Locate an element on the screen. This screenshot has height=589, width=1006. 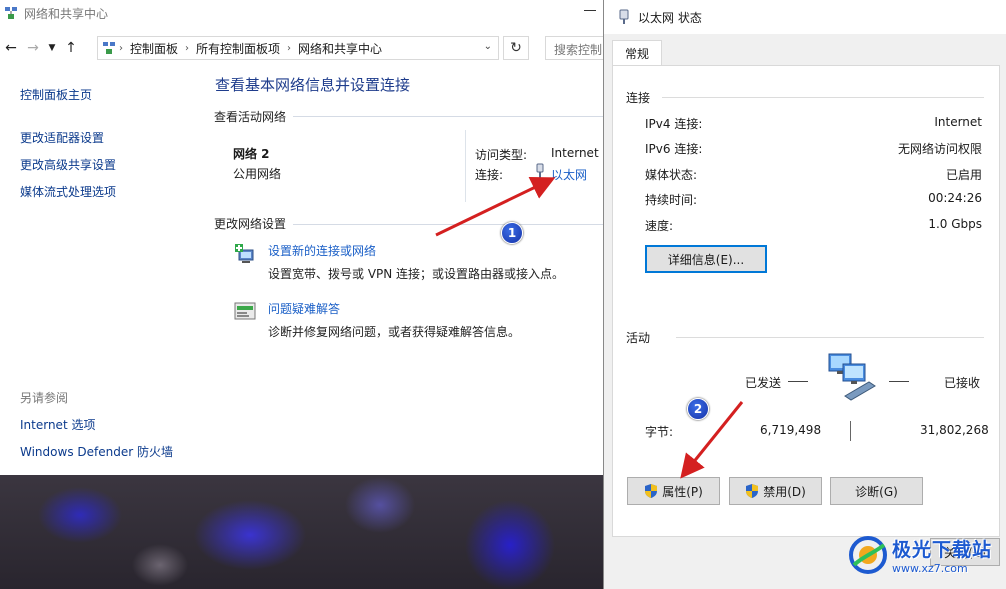
active-networks-header: 查看活动网络 is located at coordinates (250, 117).